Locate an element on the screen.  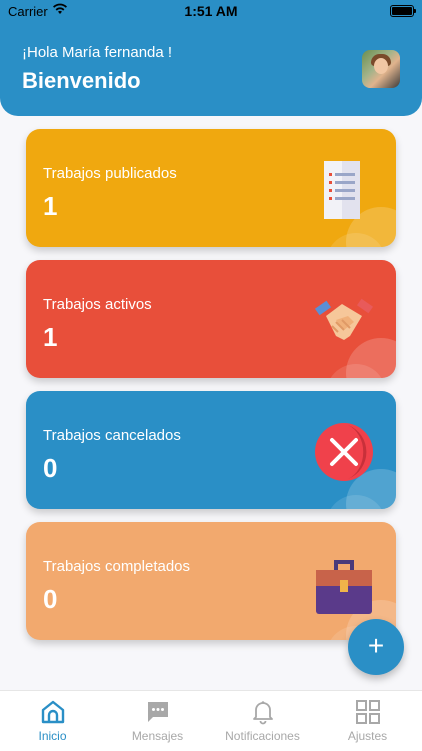
tab-mensajes: Mensajes is located at coordinates (157, 721).